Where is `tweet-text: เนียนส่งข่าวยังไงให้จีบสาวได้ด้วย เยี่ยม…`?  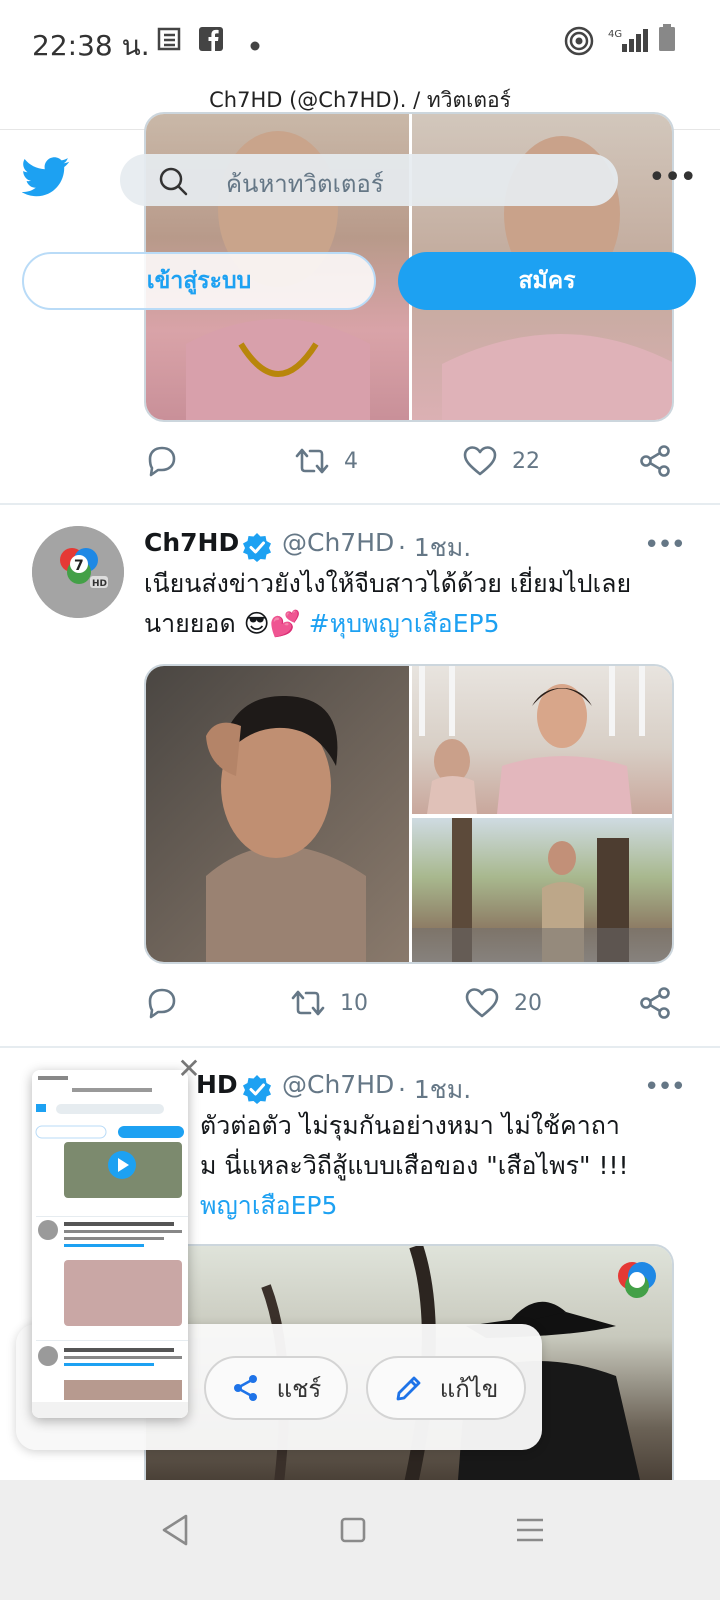
tweet-text: เนียนส่งข่าวยังไงให้จีบสาวได้ด้วย เยี่ยม… is located at coordinates (414, 604).